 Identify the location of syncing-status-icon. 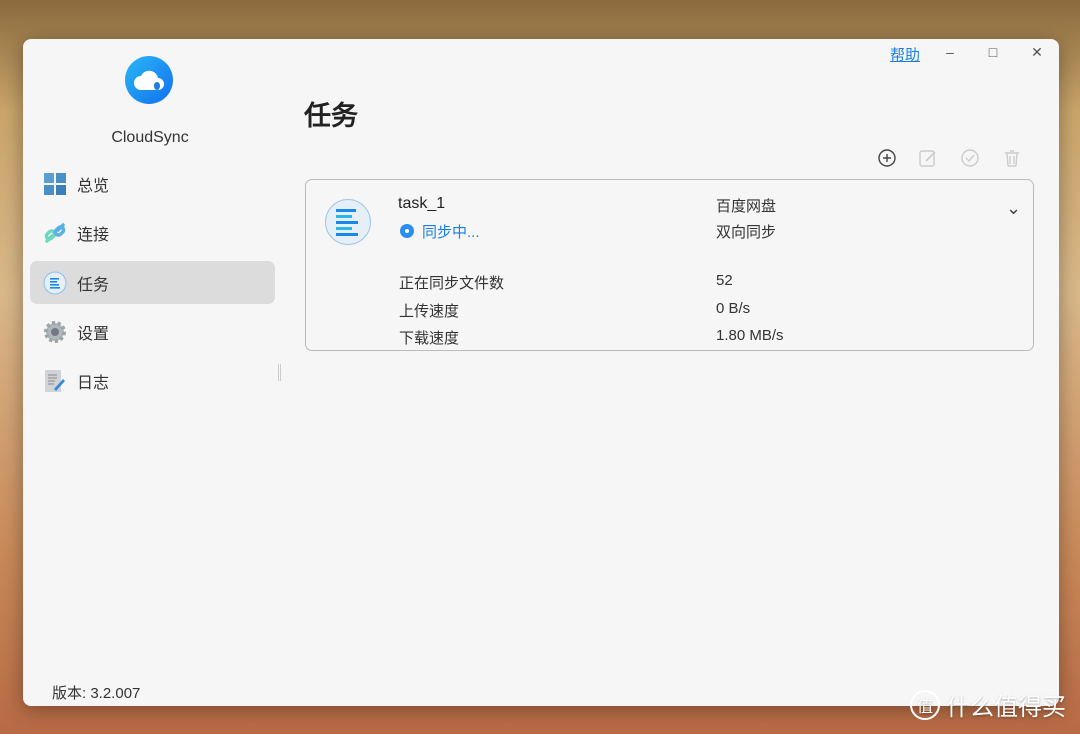
(407, 231).